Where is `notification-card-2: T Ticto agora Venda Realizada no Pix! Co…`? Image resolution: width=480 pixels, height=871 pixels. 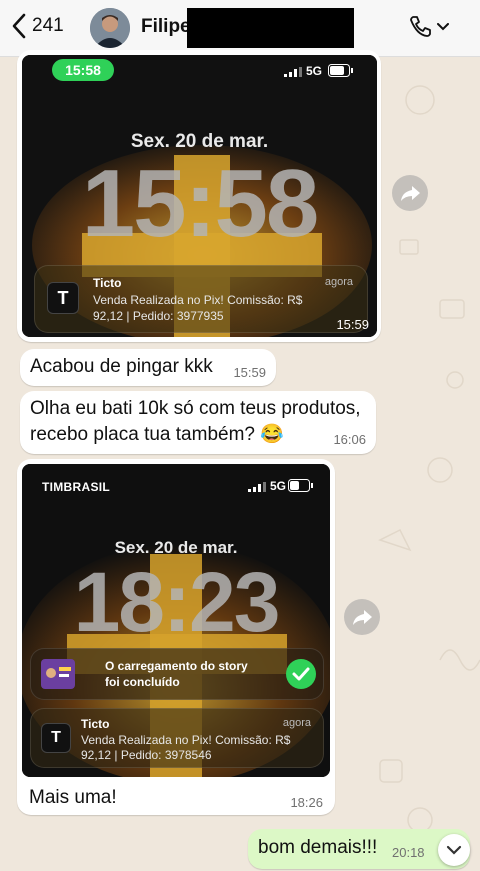 notification-card-2: T Ticto agora Venda Realizada no Pix! Co… is located at coordinates (177, 738).